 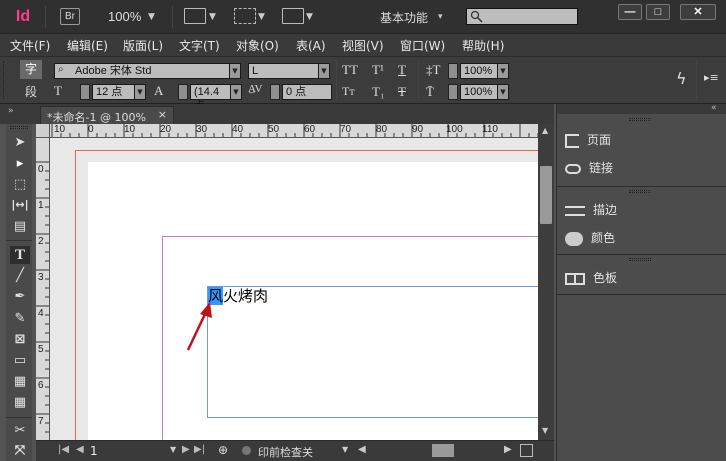 What do you see at coordinates (324, 71) in the screenshot?
I see `font-style-dropdown: ▼` at bounding box center [324, 71].